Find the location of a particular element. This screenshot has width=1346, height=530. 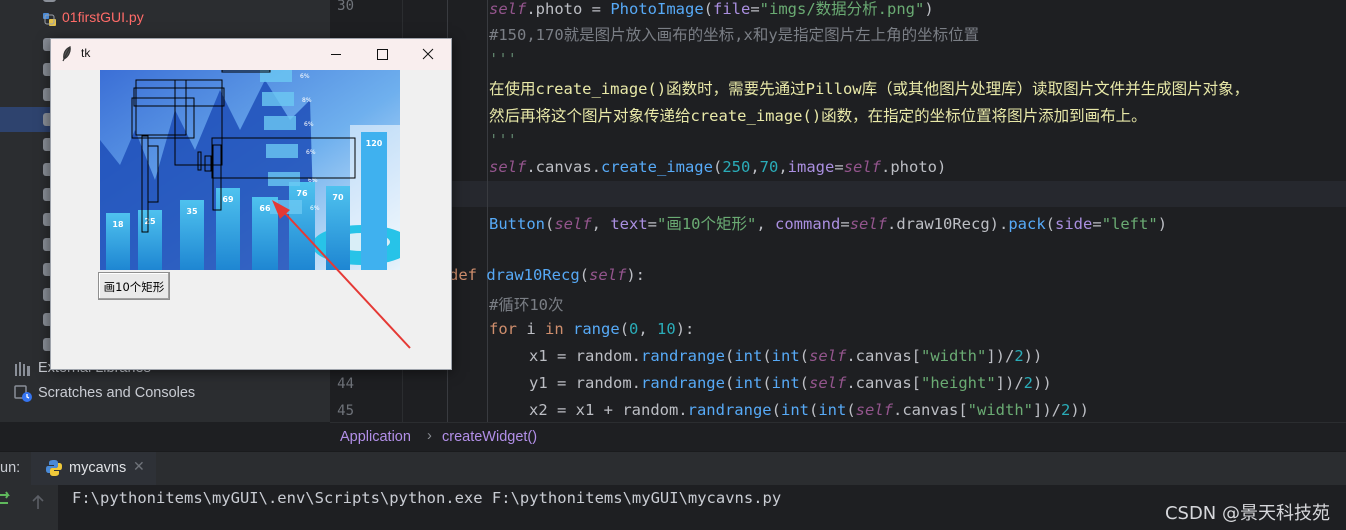

annotation-arrow is located at coordinates (341, 274).